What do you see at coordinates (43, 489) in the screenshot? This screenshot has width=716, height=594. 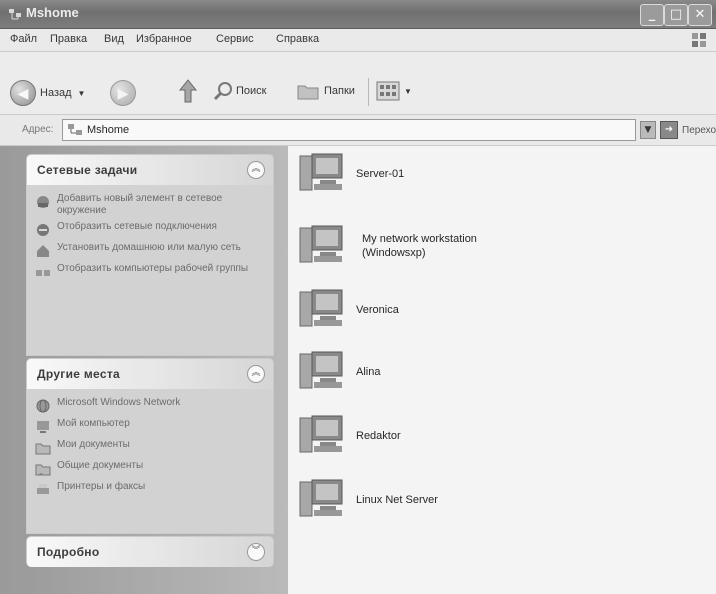 I see `printer-icon` at bounding box center [43, 489].